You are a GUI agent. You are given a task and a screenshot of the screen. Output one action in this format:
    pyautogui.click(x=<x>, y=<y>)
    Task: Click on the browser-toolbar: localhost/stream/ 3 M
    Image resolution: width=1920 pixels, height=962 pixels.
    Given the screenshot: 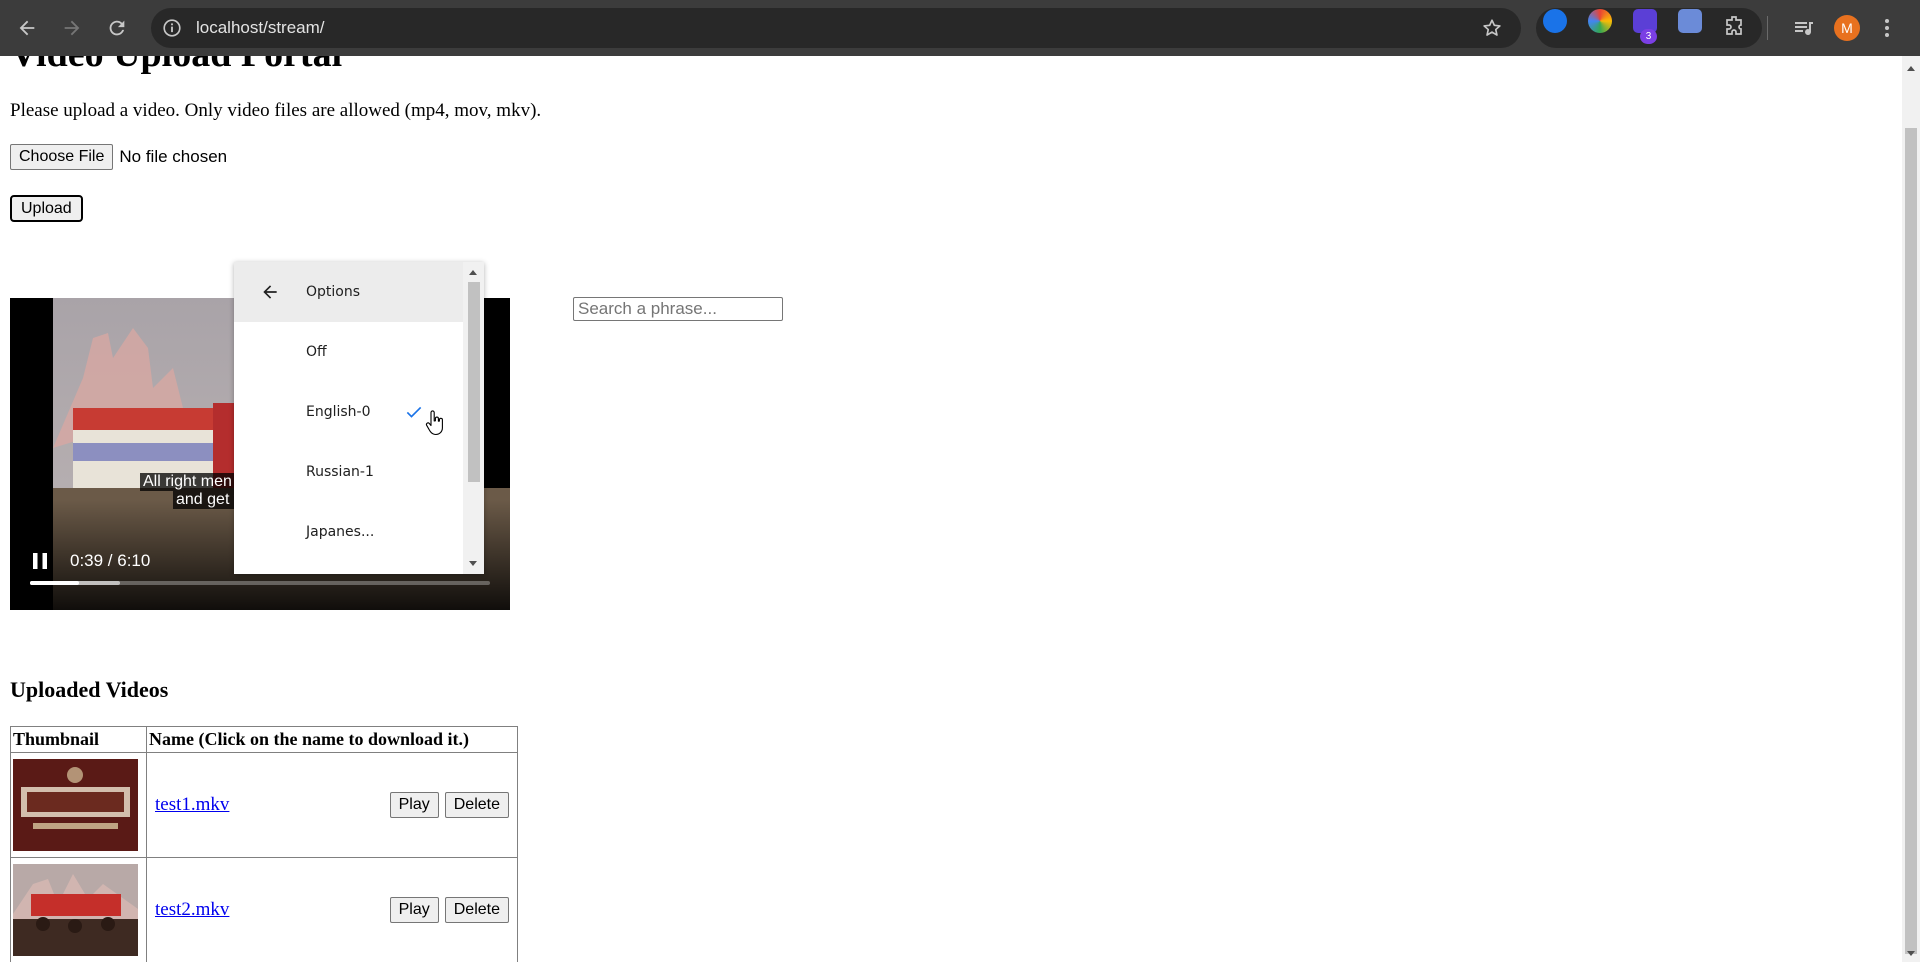 What is the action you would take?
    pyautogui.click(x=960, y=28)
    